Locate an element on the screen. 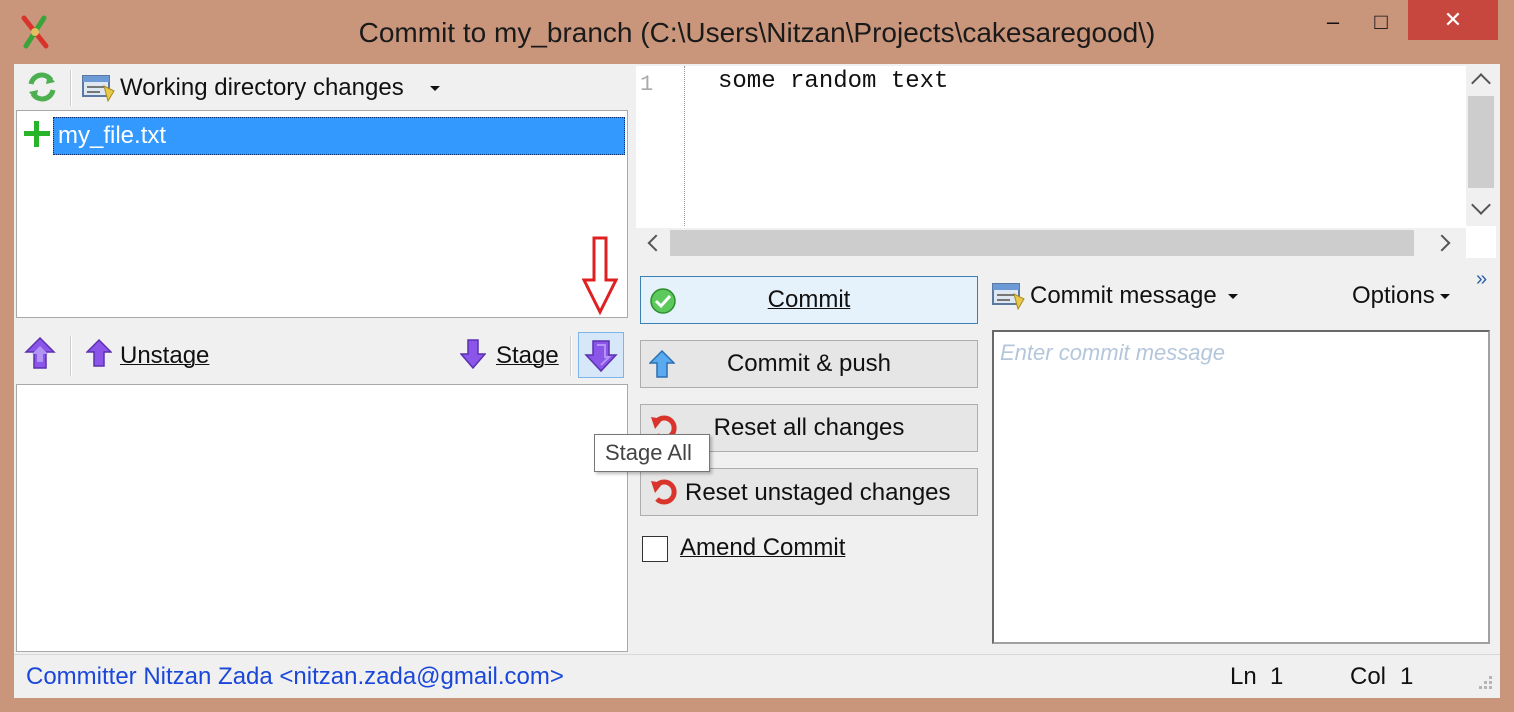 This screenshot has width=1514, height=712. options-label: Options is located at coordinates (1393, 295).